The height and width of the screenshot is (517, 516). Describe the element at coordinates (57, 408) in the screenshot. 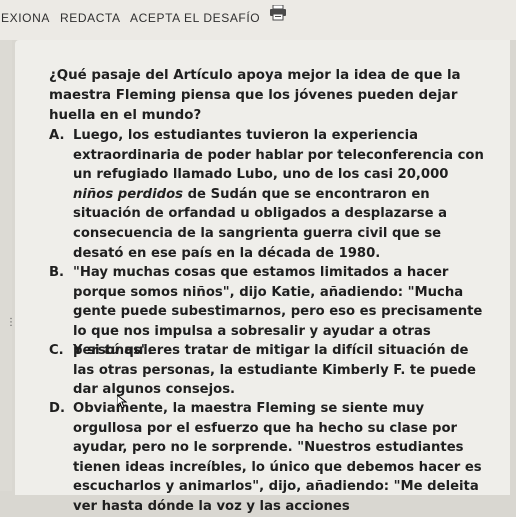

I see `option-letter: D.` at that location.